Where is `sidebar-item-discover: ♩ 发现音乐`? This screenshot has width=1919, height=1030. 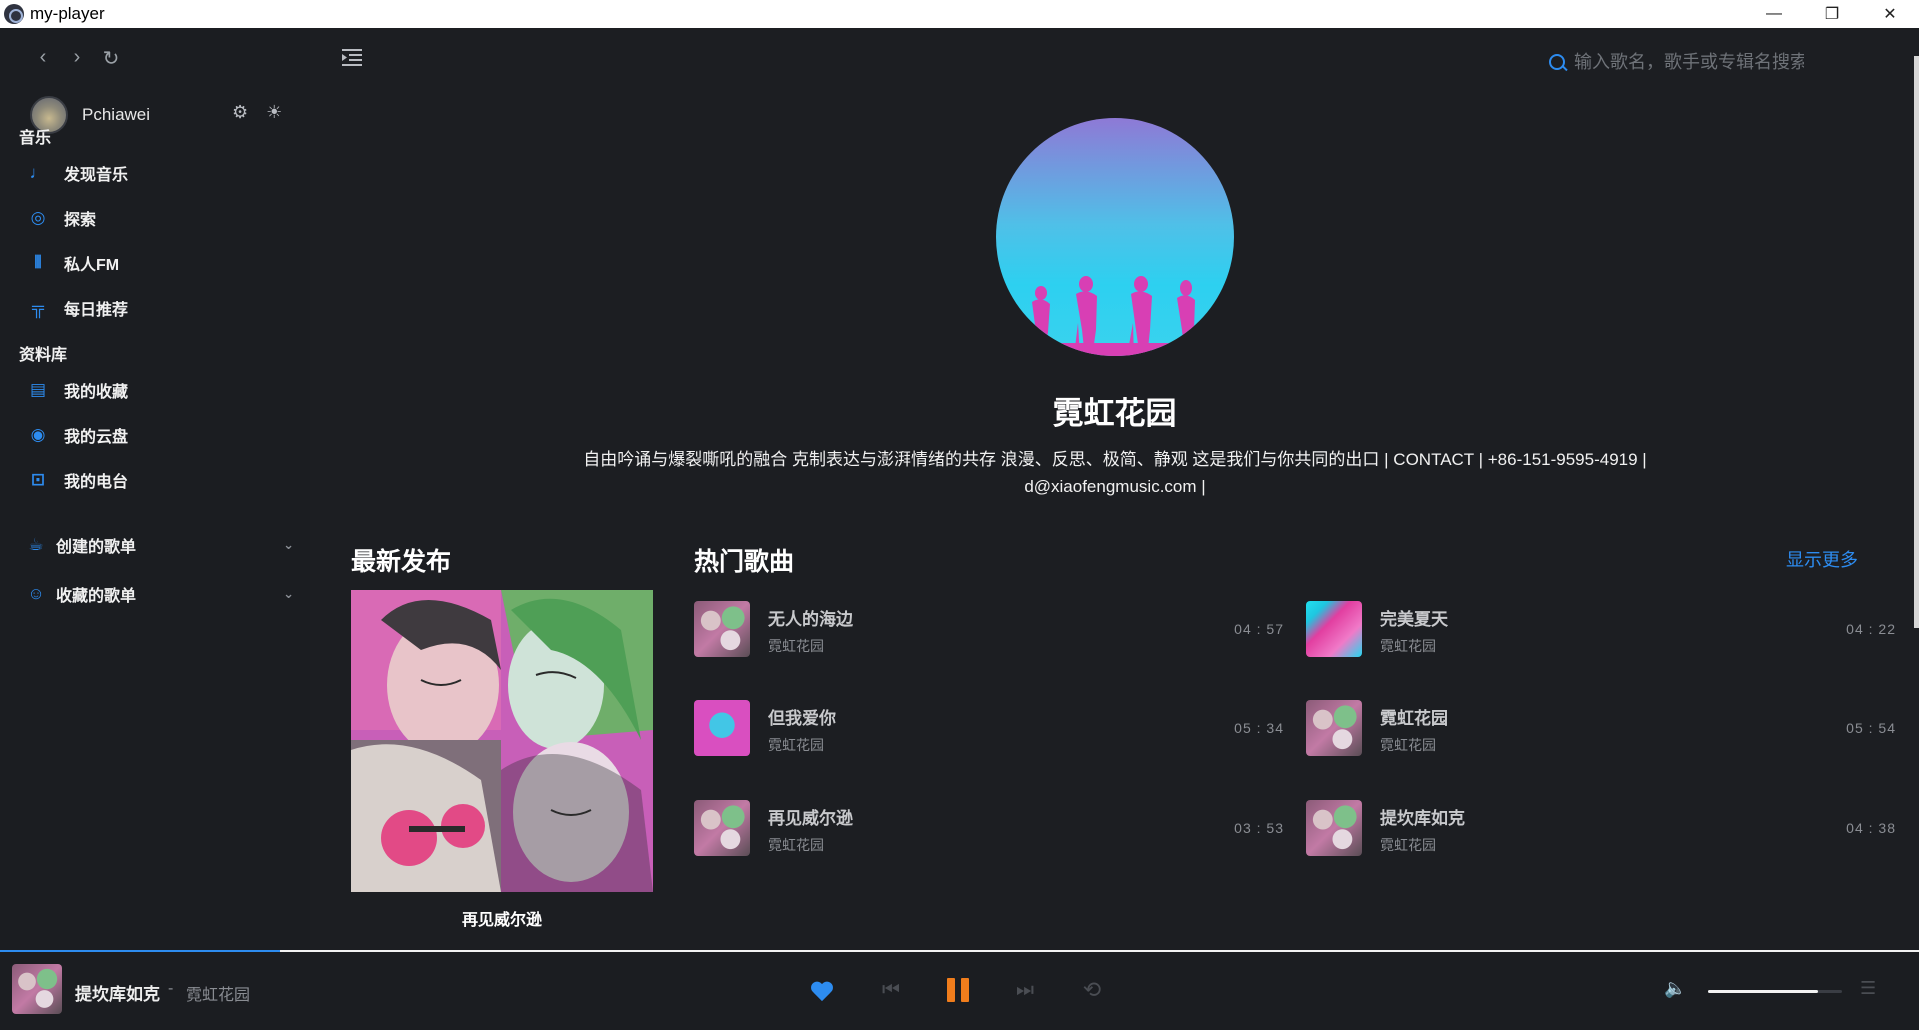 sidebar-item-discover: ♩ 发现音乐 is located at coordinates (78, 173).